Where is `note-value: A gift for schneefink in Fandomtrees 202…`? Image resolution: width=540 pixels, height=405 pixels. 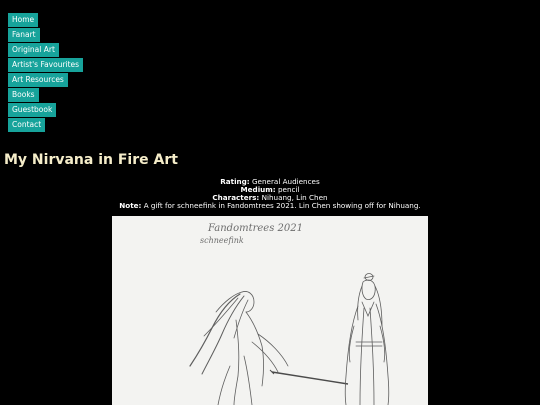
note-value: A gift for schneefink in Fandomtrees 202… is located at coordinates (282, 205).